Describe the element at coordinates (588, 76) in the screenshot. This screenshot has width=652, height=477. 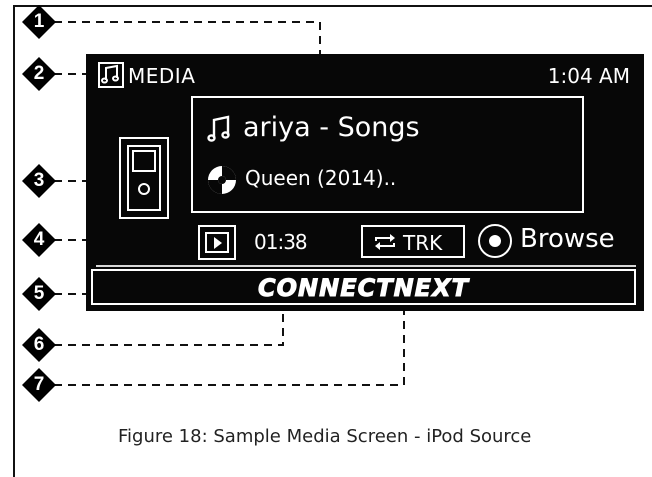
I see `clock: 1:04 AM` at that location.